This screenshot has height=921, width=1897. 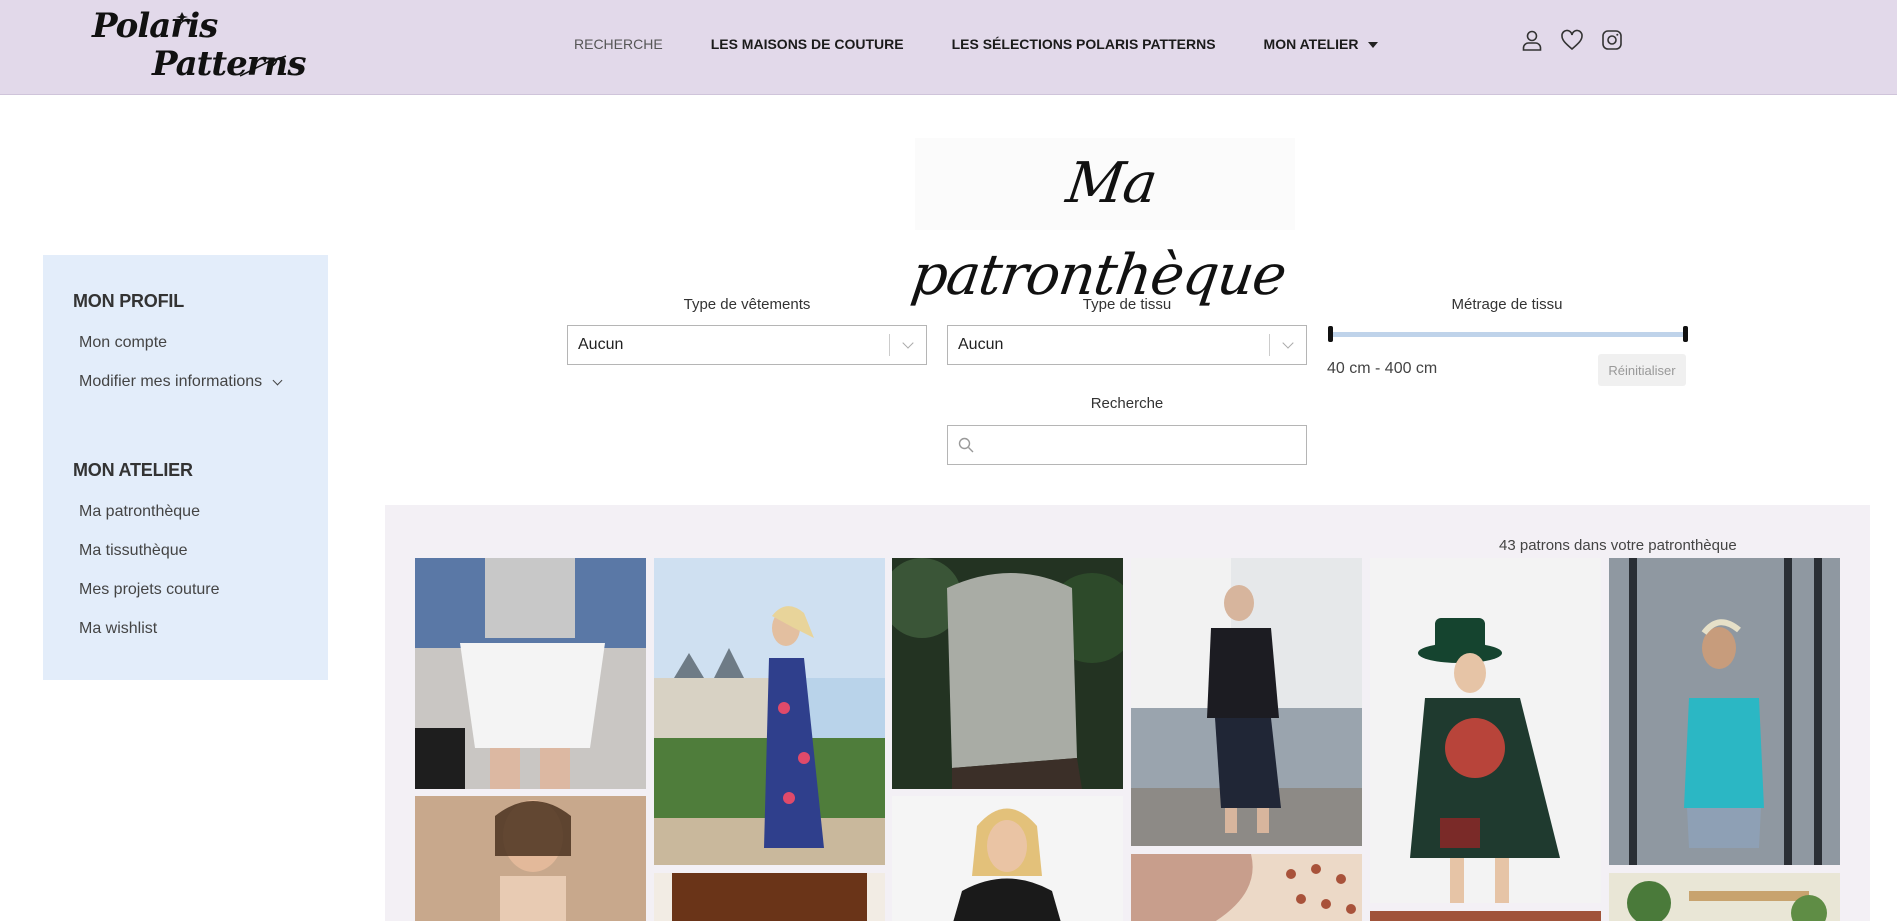 I want to click on nav-recherche: RECHERCHE, so click(x=618, y=44).